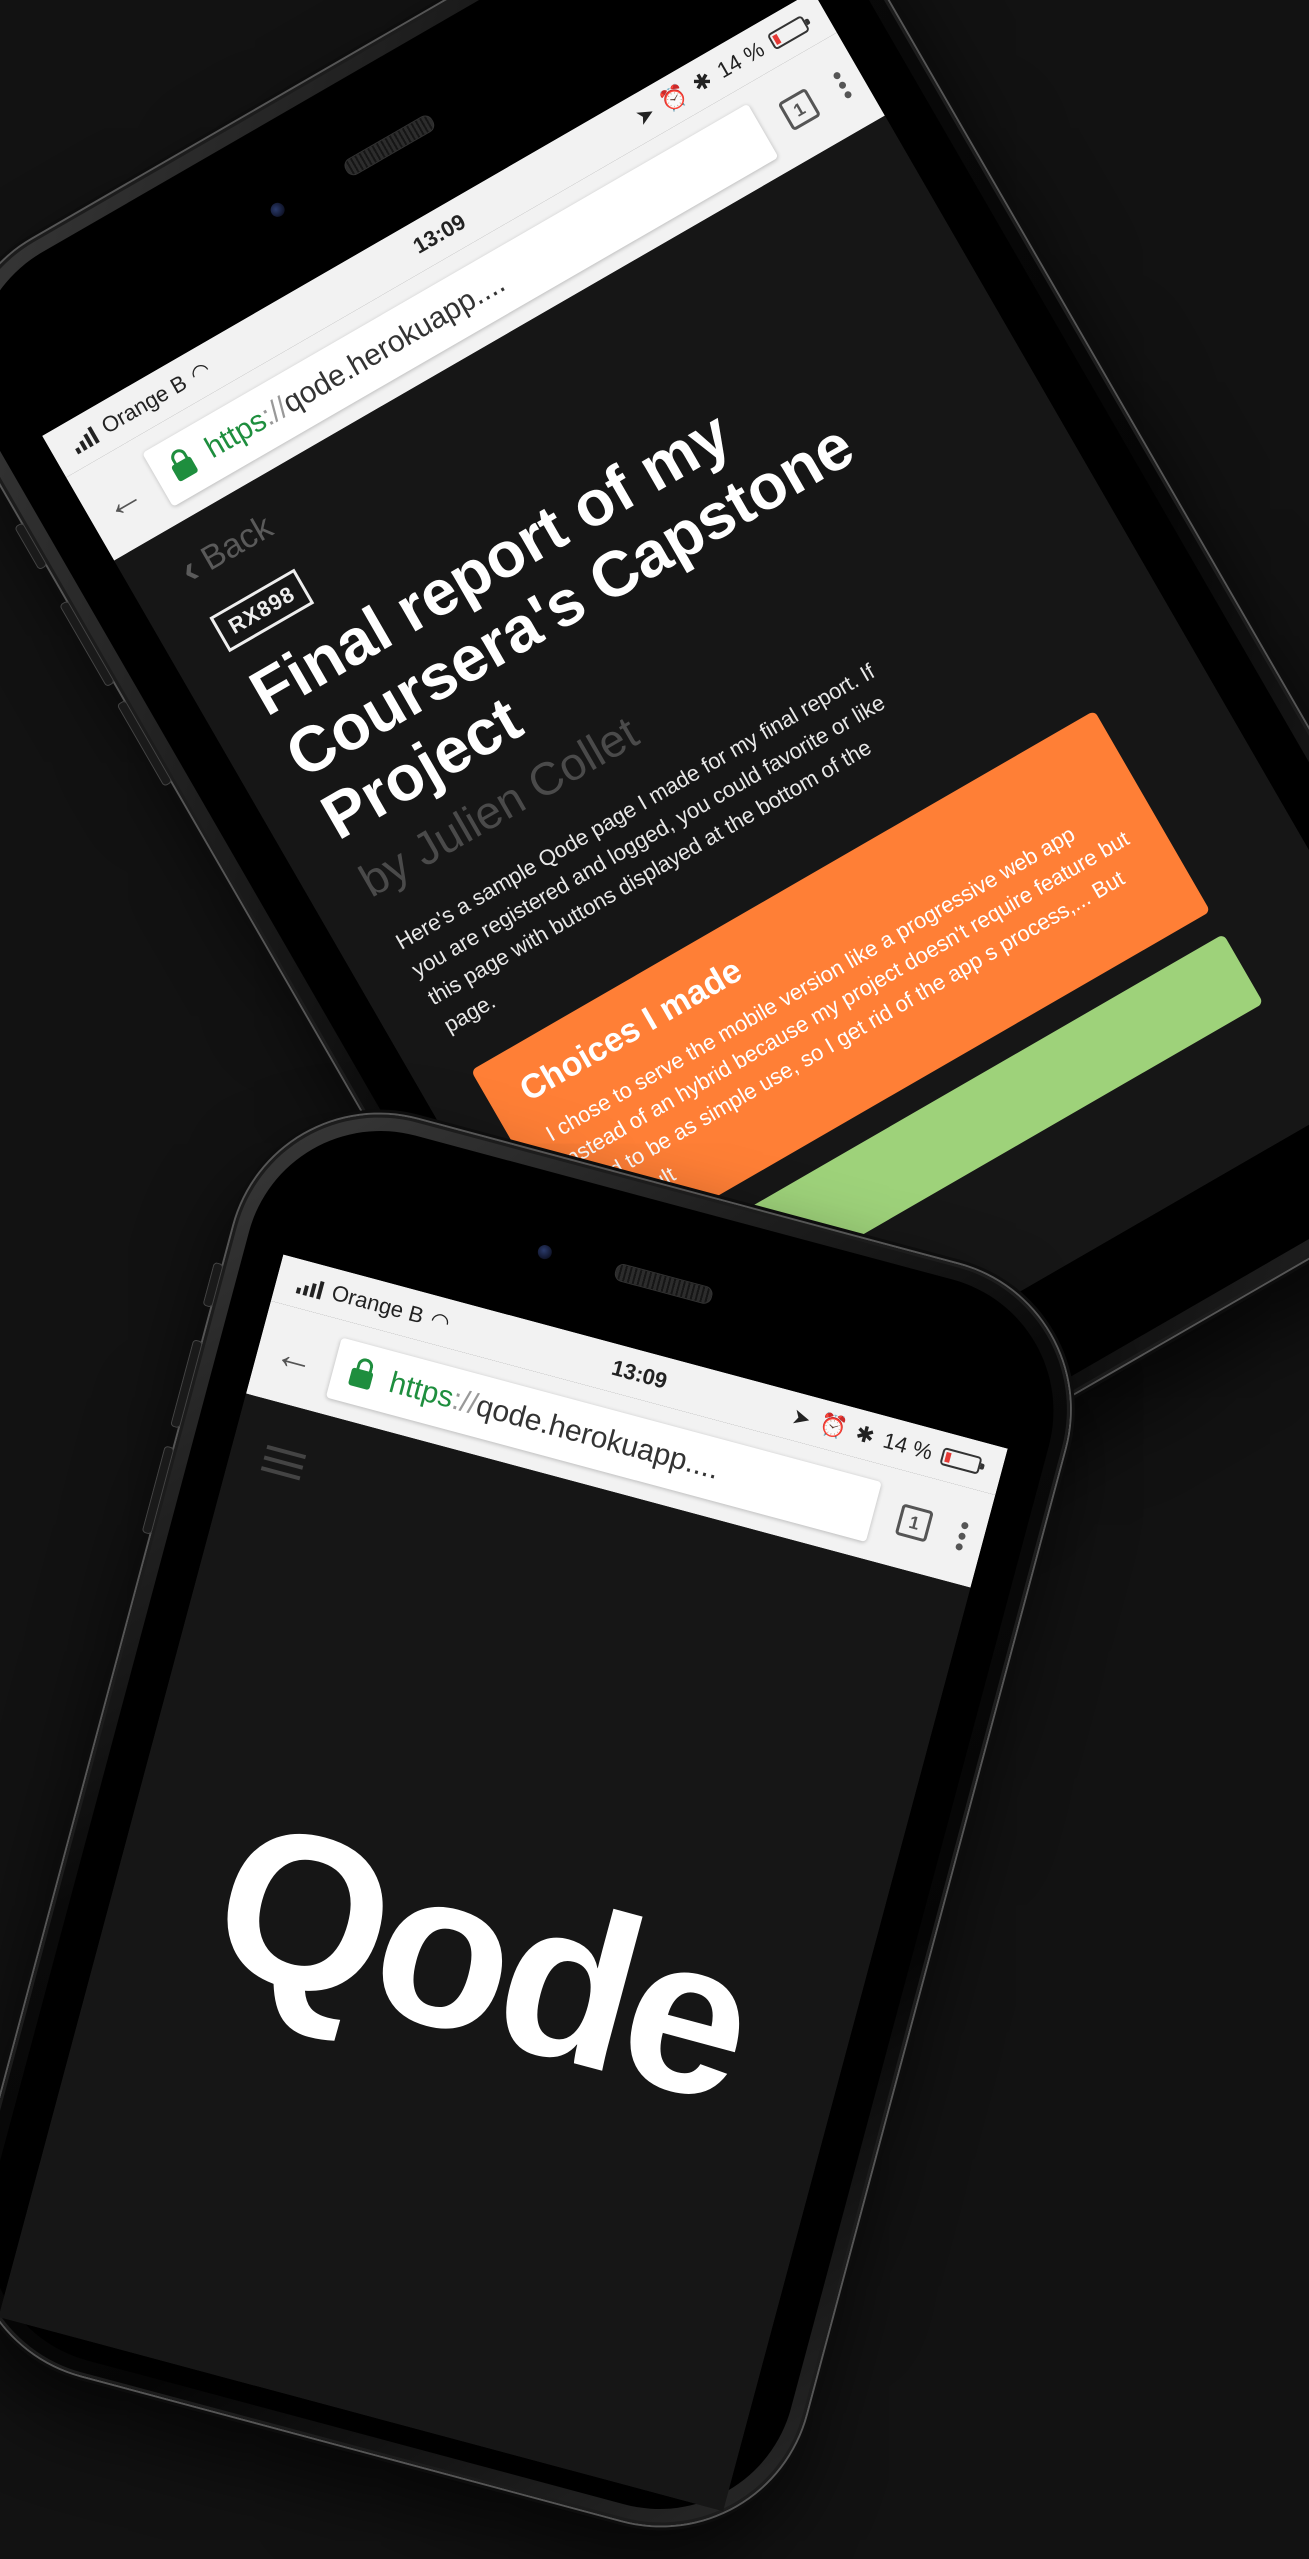  Describe the element at coordinates (158, 1490) in the screenshot. I see `volume-down-button` at that location.